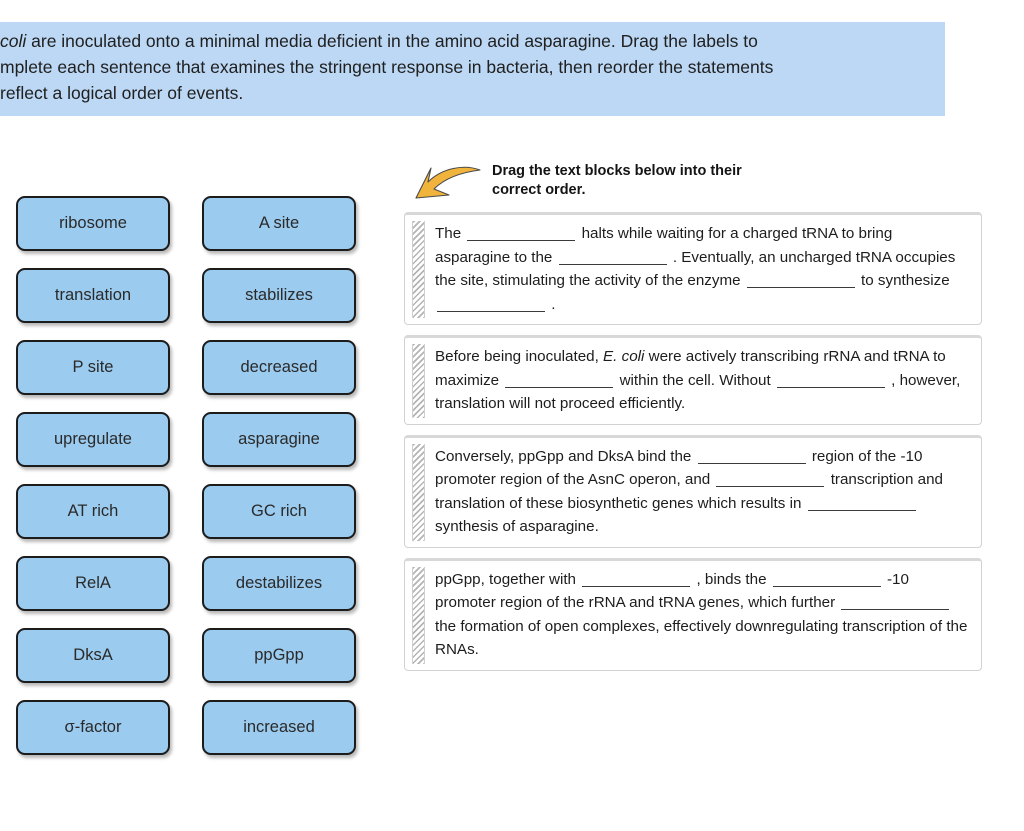 Image resolution: width=1024 pixels, height=831 pixels. What do you see at coordinates (448, 182) in the screenshot?
I see `curved-arrow-down-left-icon` at bounding box center [448, 182].